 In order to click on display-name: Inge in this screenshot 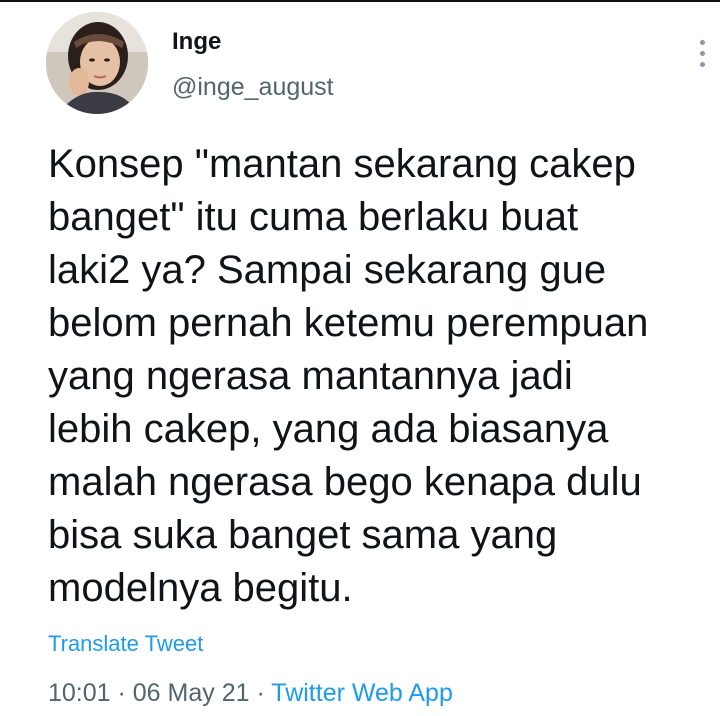, I will do `click(253, 42)`.